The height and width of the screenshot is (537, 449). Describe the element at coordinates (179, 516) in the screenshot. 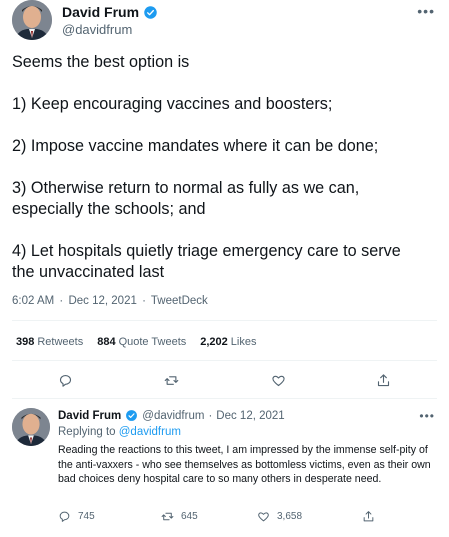

I see `reply-retweet-button: 645` at that location.